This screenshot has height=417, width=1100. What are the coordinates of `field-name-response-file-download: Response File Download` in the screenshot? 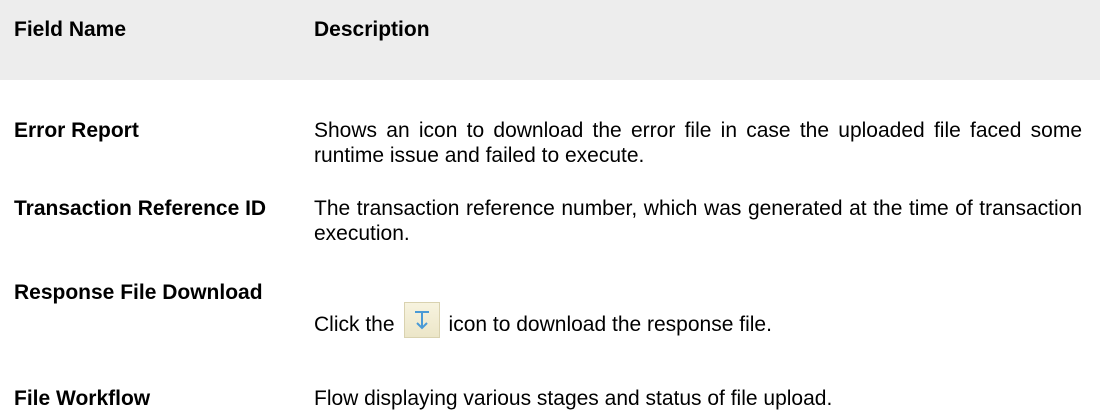 It's located at (138, 292).